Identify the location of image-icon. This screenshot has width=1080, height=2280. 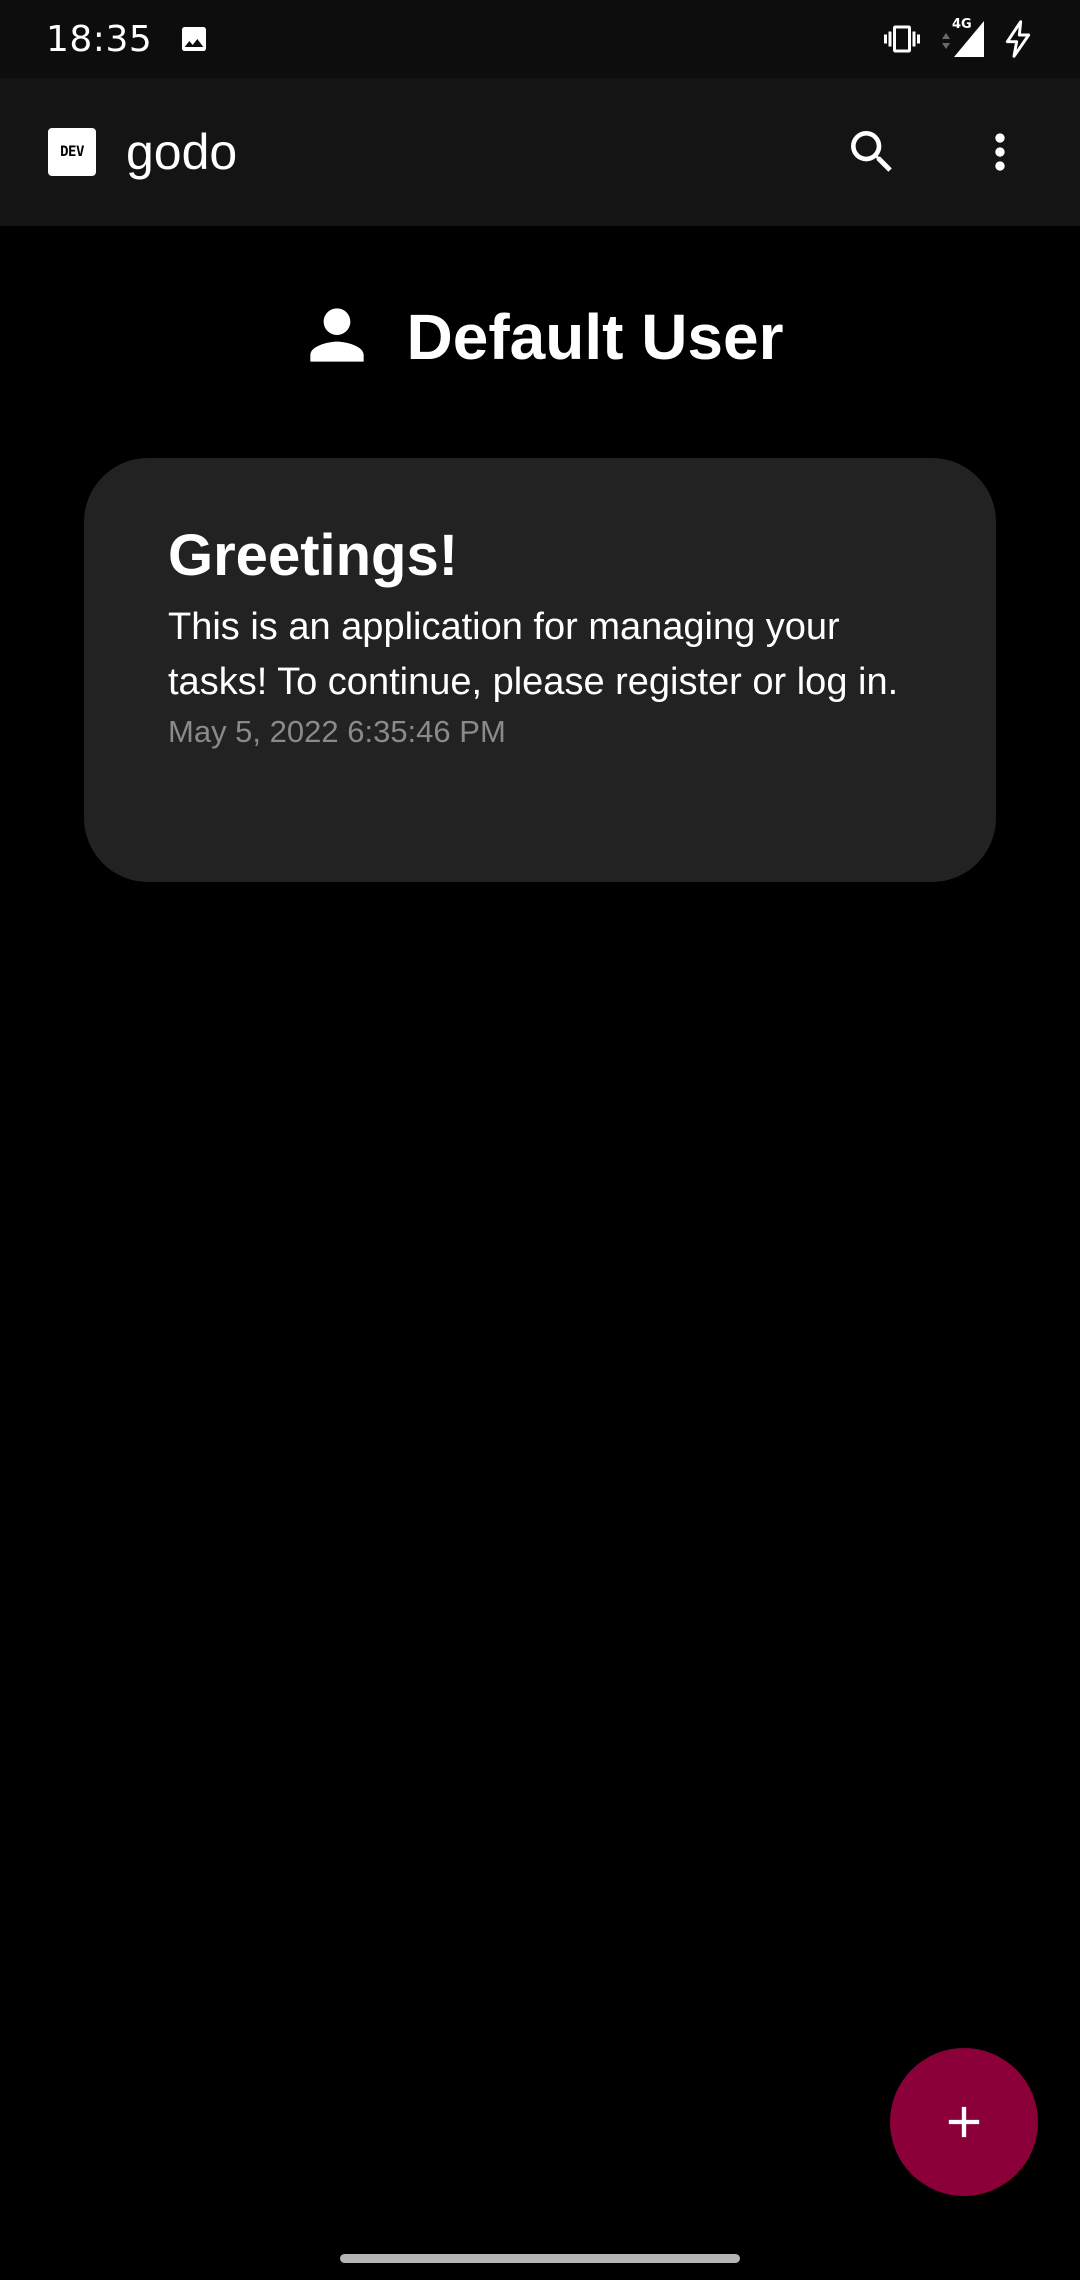
(194, 39).